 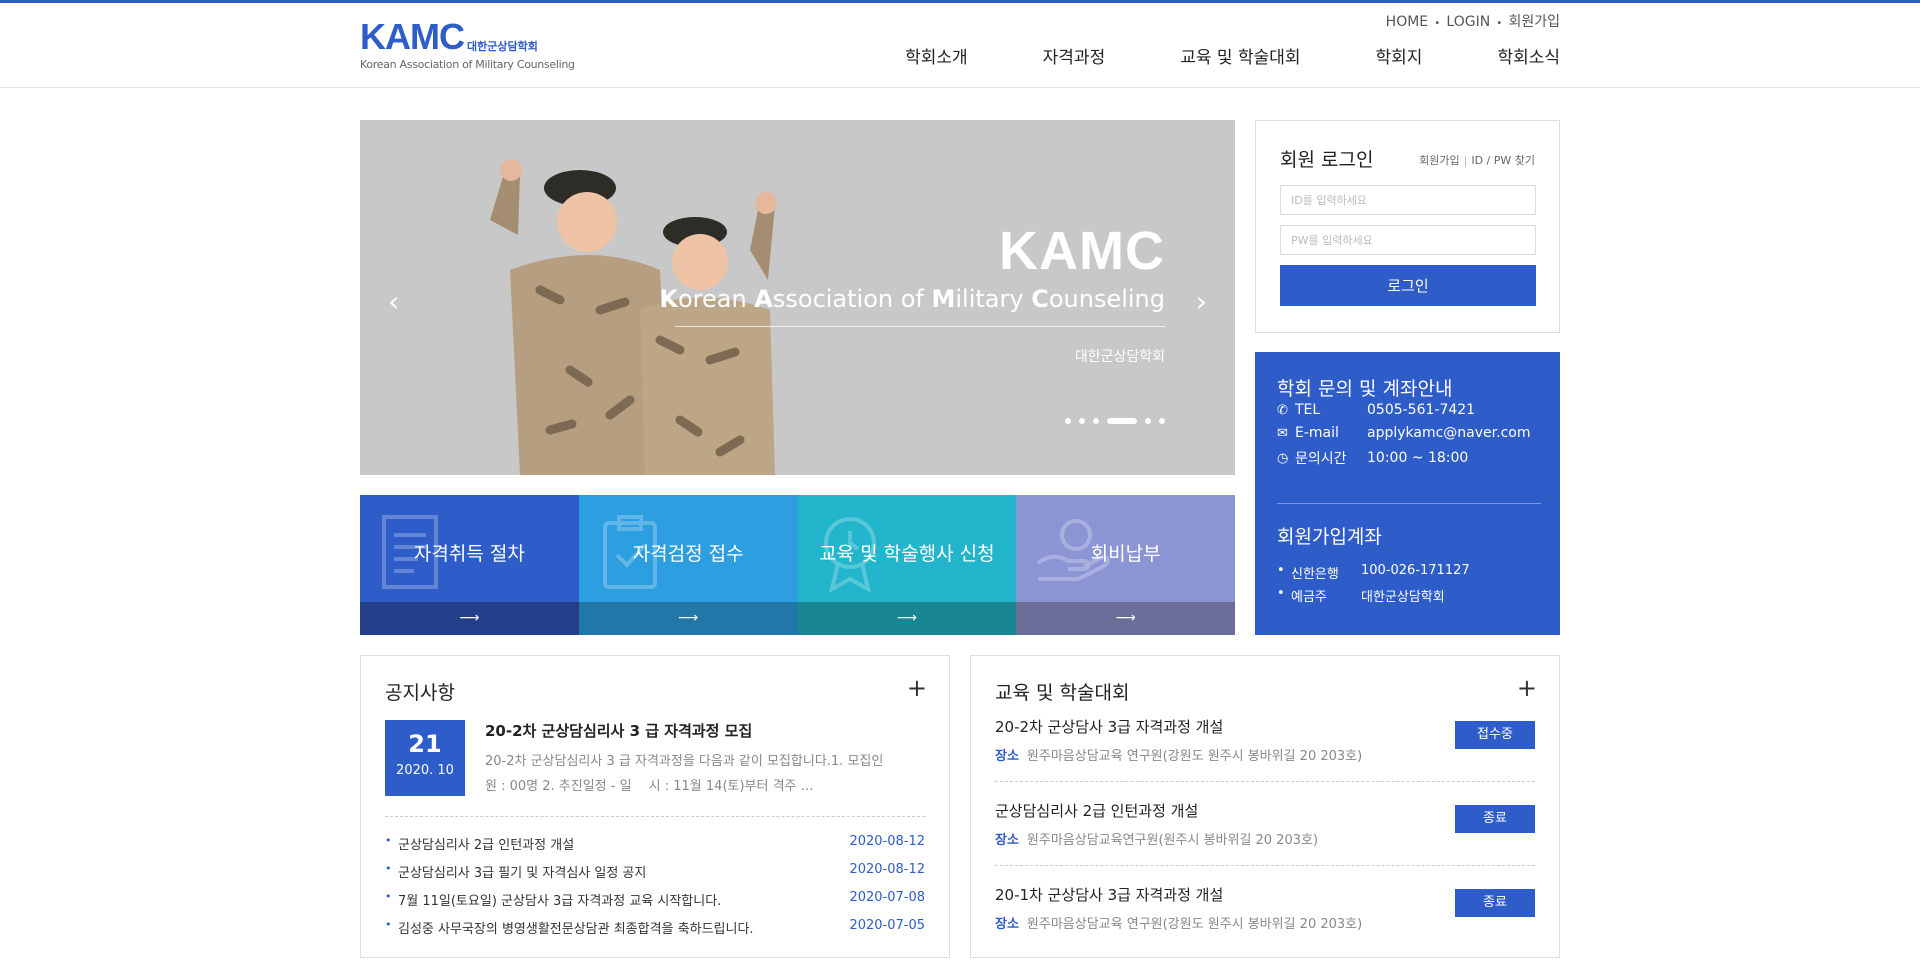 I want to click on info-divider, so click(x=1409, y=503).